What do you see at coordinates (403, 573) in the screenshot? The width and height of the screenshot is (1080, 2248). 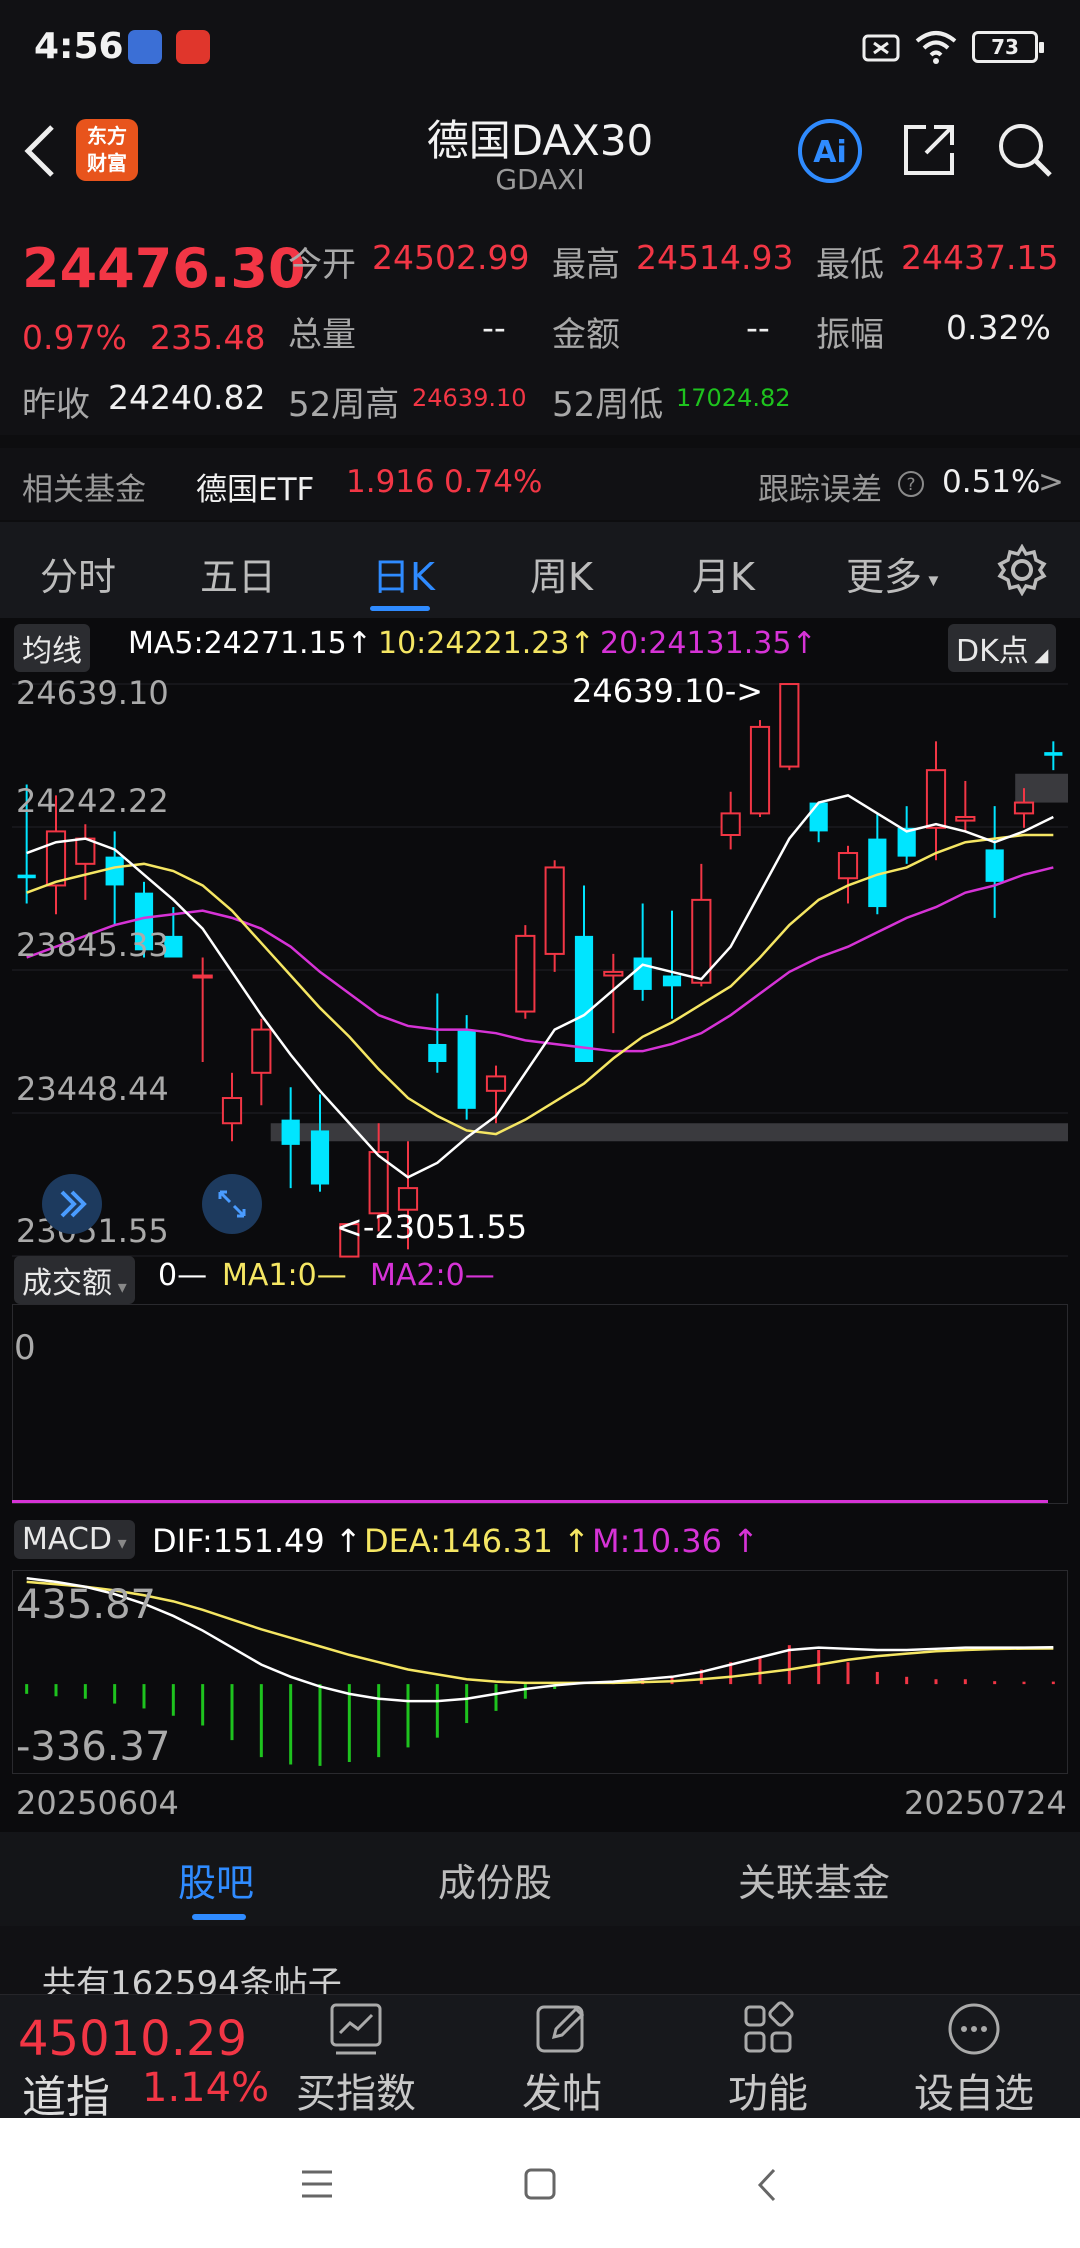 I see `tab-daily-k: 日K` at bounding box center [403, 573].